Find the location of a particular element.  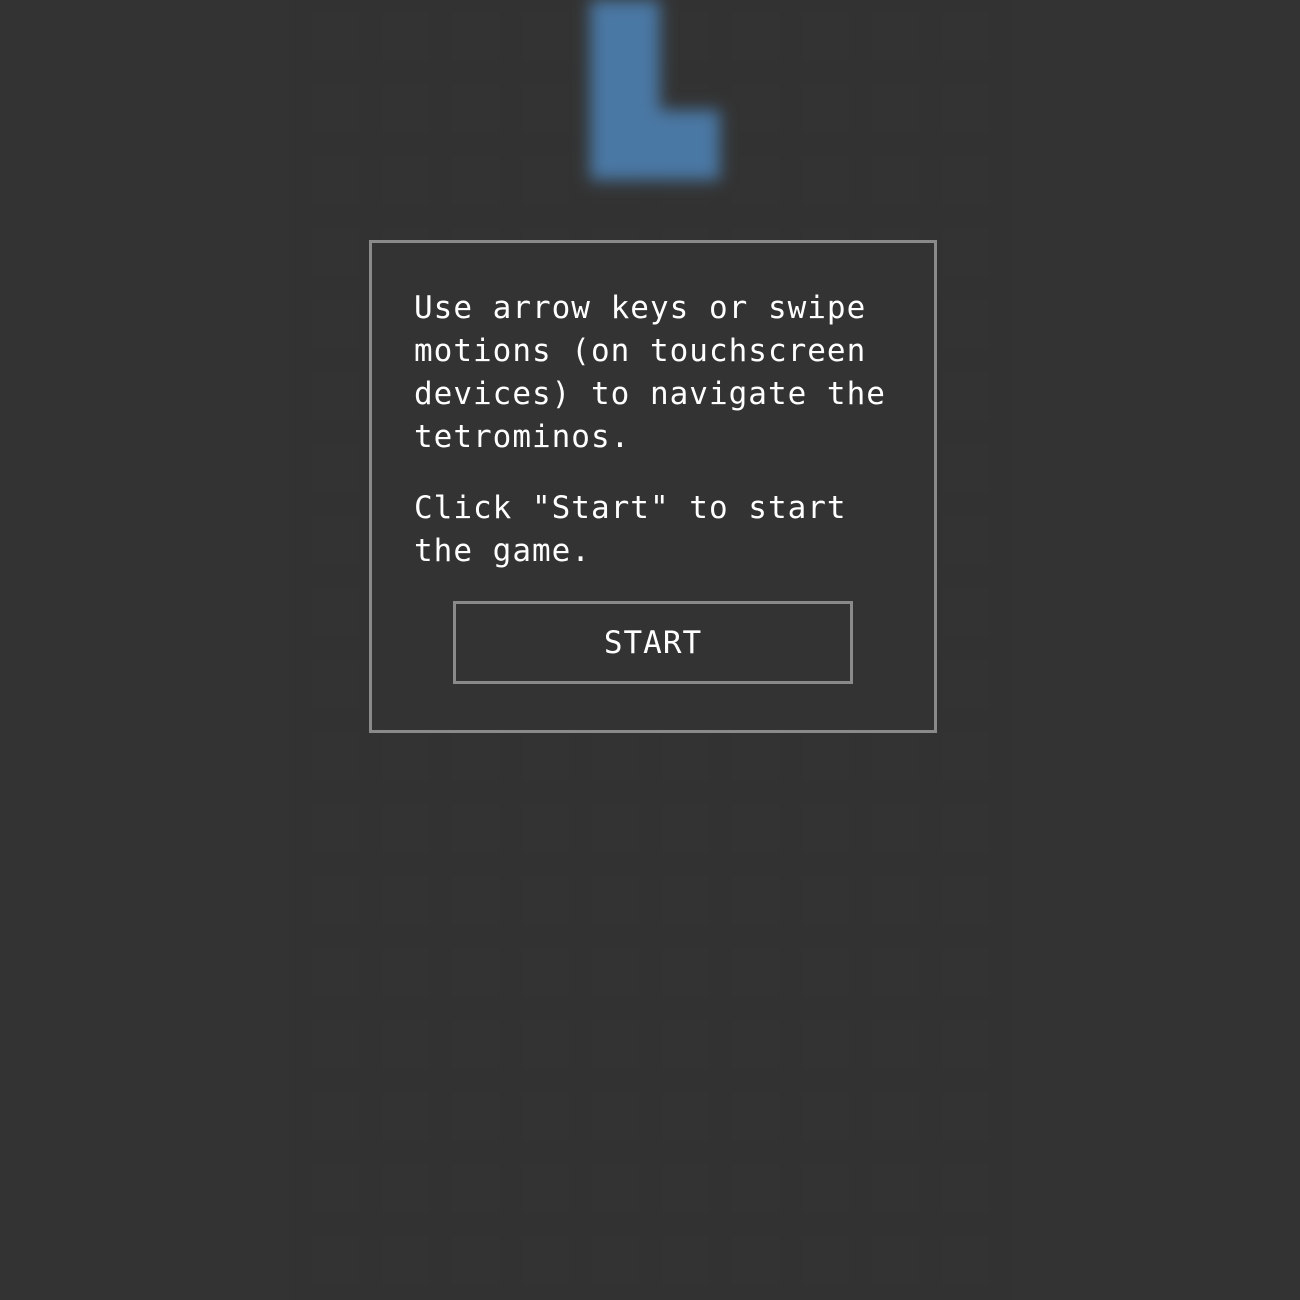

l-tetromino is located at coordinates (650, 110).